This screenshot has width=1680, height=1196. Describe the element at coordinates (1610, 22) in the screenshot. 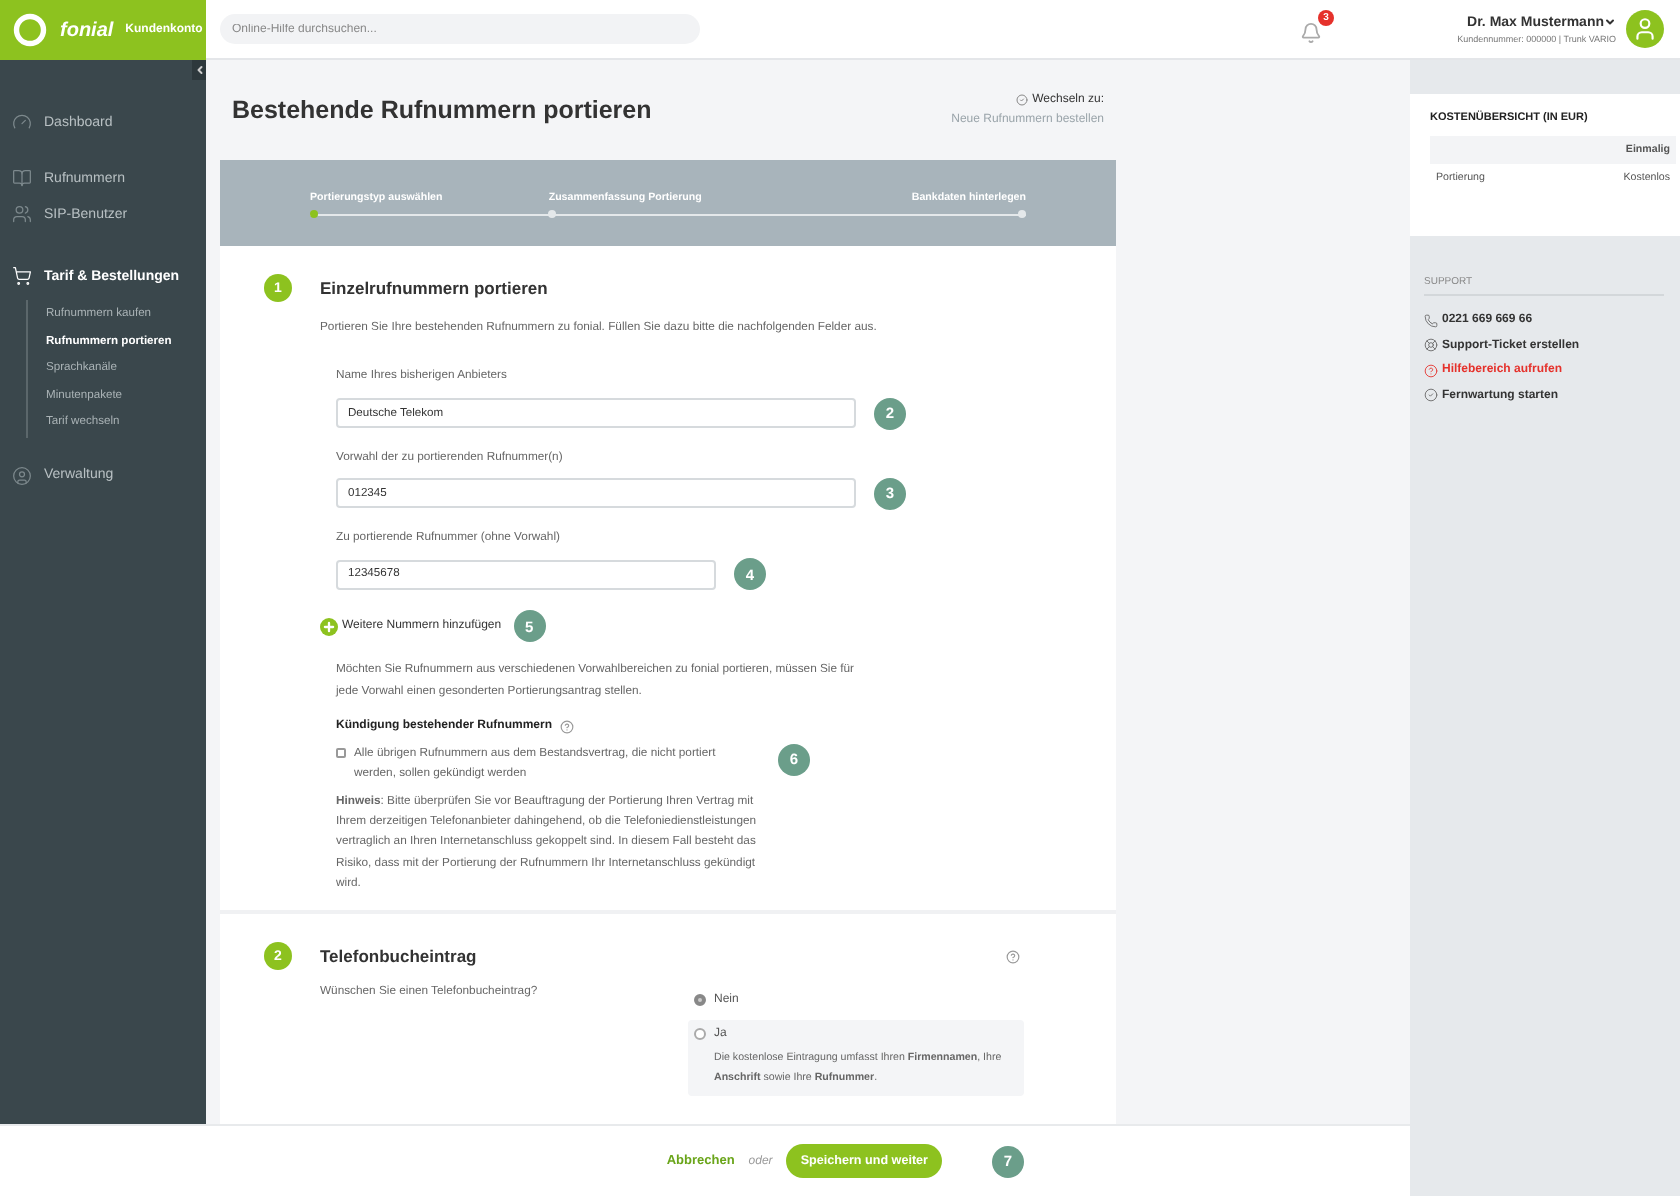

I see `caret-icon` at that location.